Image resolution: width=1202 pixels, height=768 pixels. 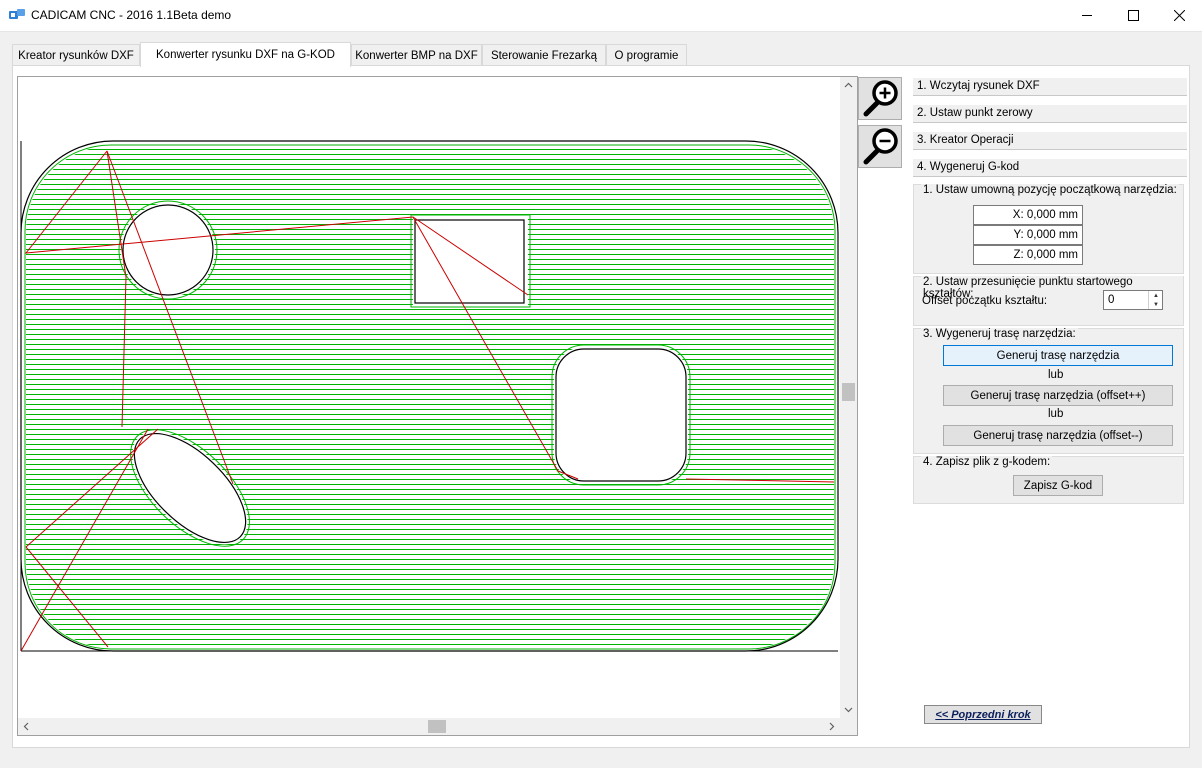 I want to click on group-generate-toolpath-title: 3. Wygeneruj trasę narzędzia:, so click(x=999, y=334).